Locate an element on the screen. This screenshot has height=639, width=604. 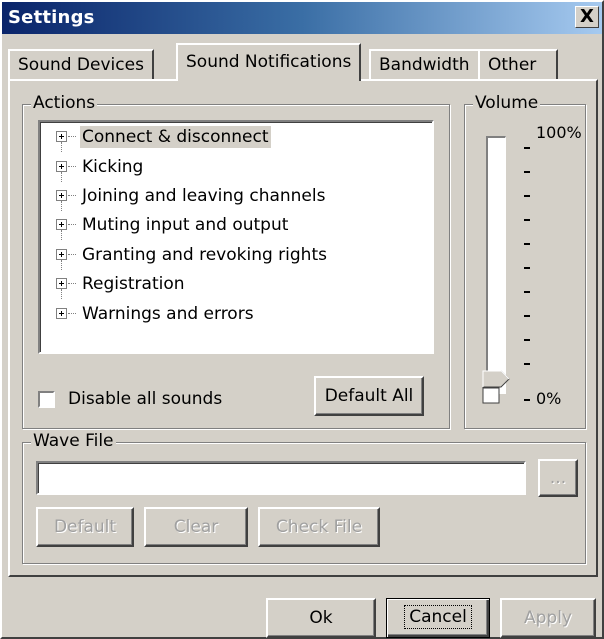
cancel-label: Cancel is located at coordinates (438, 617).